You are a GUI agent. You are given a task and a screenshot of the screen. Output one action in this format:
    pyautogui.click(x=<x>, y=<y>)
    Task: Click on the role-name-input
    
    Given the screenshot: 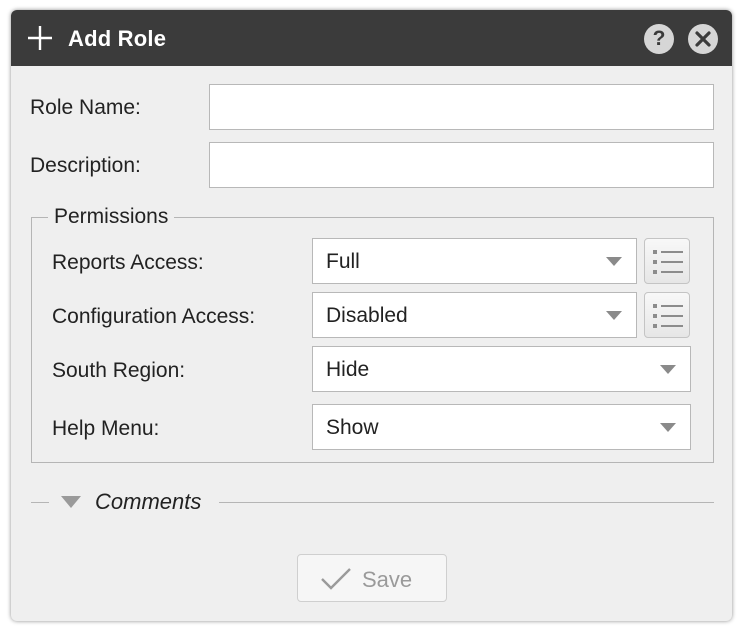 What is the action you would take?
    pyautogui.click(x=461, y=107)
    